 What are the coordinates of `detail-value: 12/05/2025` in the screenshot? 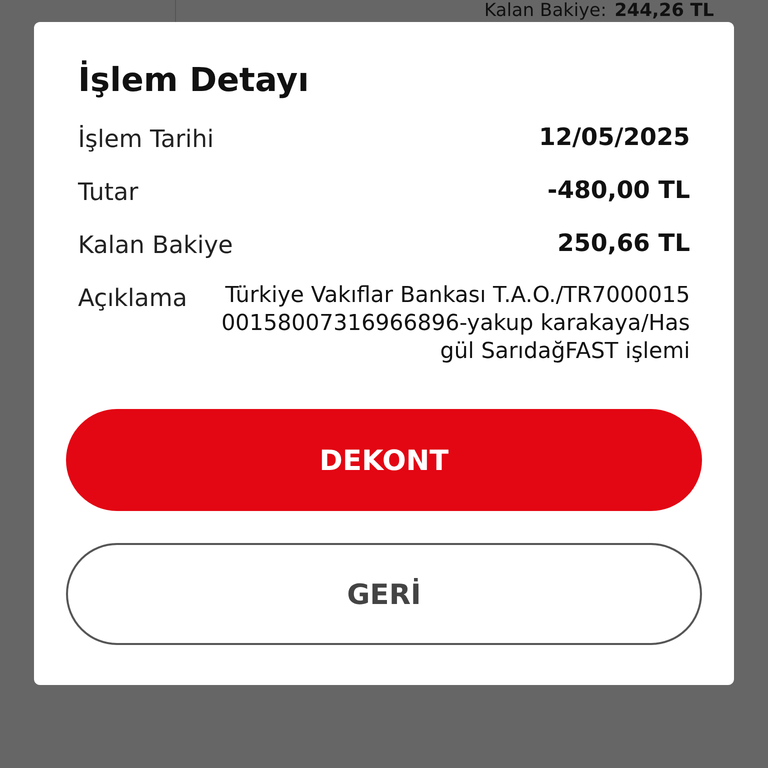 It's located at (614, 137).